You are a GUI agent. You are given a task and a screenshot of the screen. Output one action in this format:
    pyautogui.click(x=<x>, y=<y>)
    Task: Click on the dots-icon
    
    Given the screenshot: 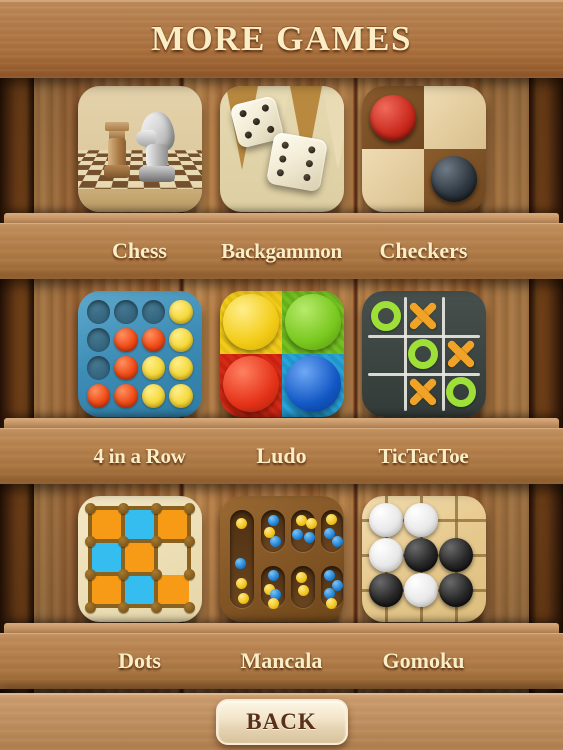 What is the action you would take?
    pyautogui.click(x=139, y=559)
    